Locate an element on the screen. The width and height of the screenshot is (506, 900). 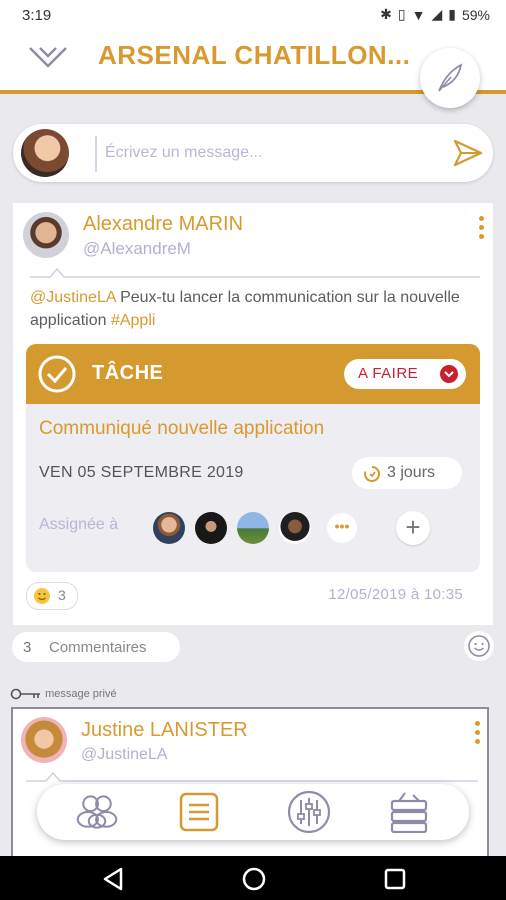
comments-button: 3 Commentaires is located at coordinates (96, 647).